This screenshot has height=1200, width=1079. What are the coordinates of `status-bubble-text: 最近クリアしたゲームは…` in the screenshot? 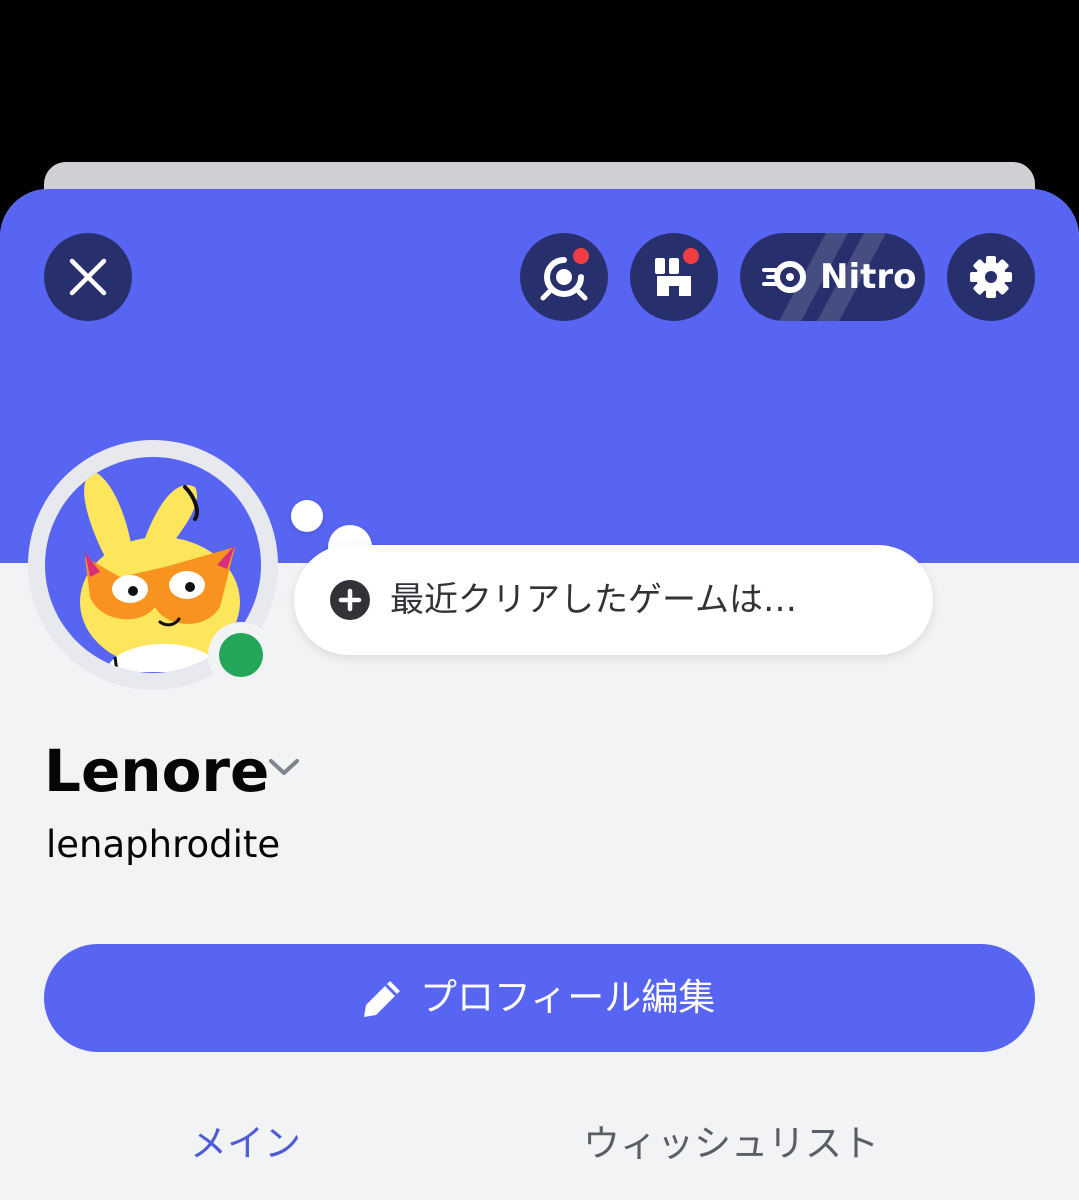 It's located at (593, 600).